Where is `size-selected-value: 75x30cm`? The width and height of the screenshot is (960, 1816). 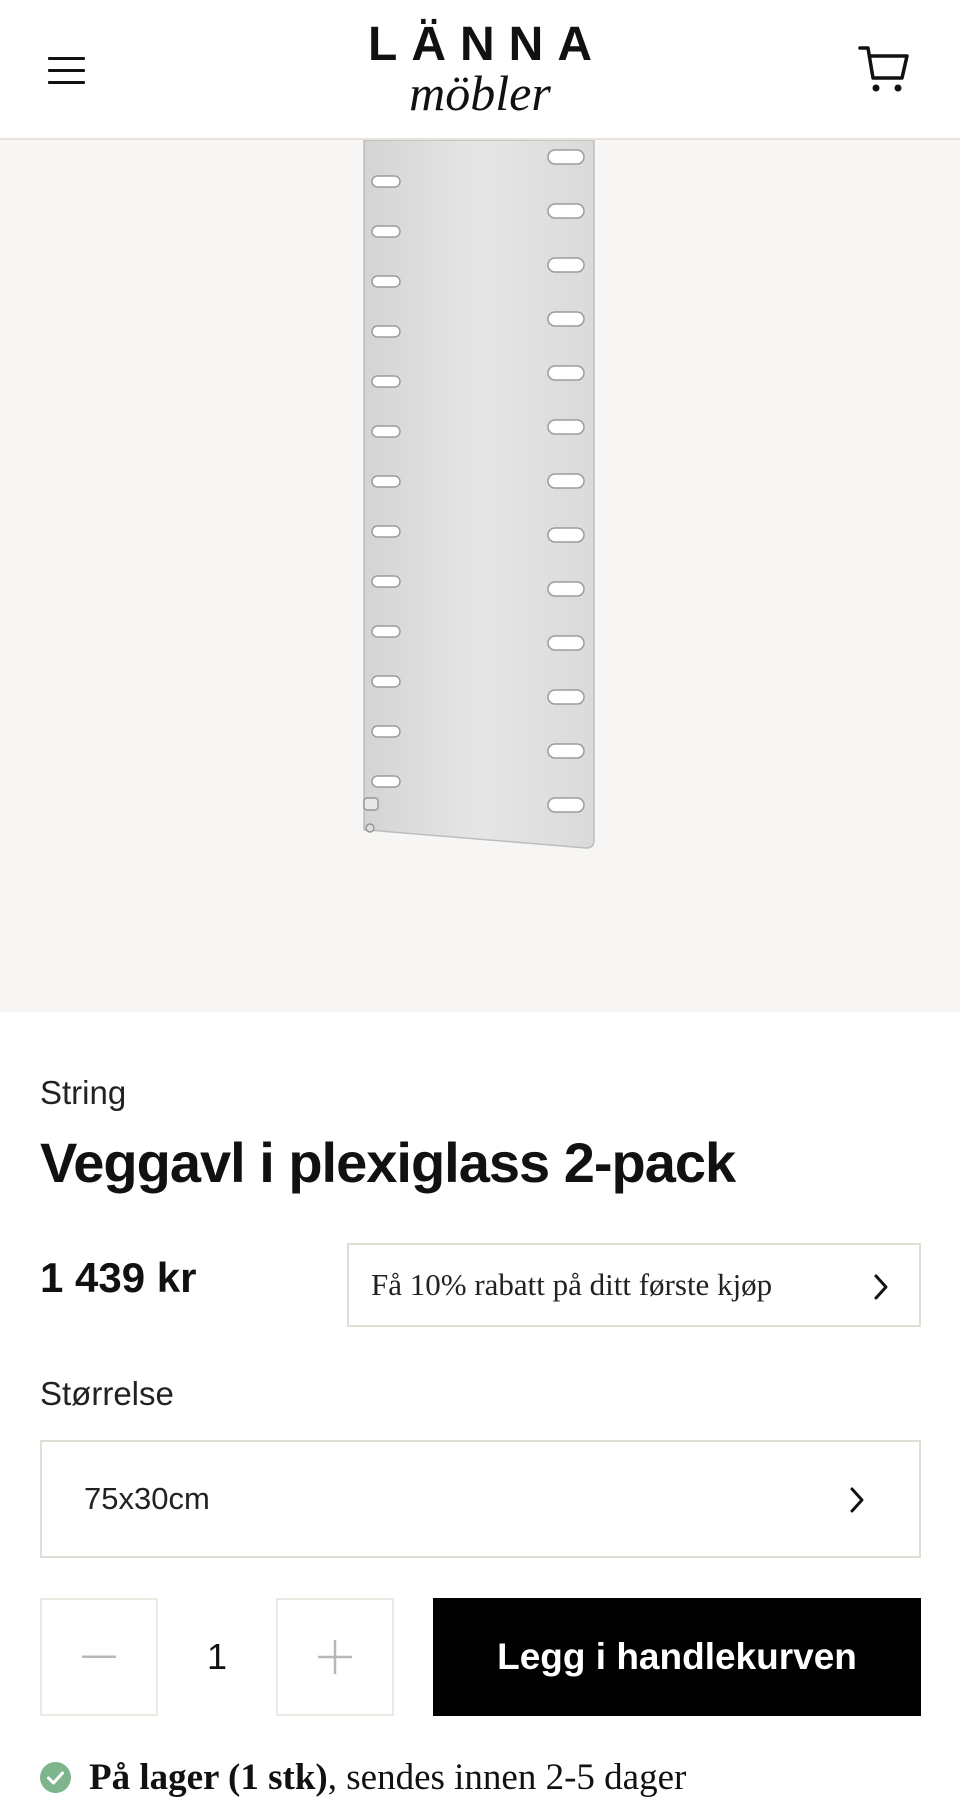 size-selected-value: 75x30cm is located at coordinates (147, 1498).